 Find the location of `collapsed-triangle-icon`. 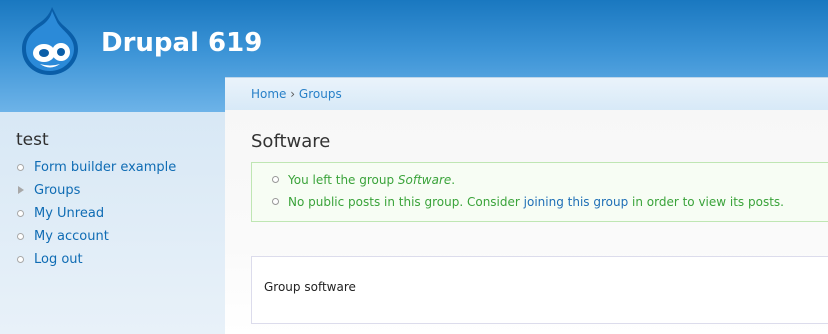

collapsed-triangle-icon is located at coordinates (21, 190).